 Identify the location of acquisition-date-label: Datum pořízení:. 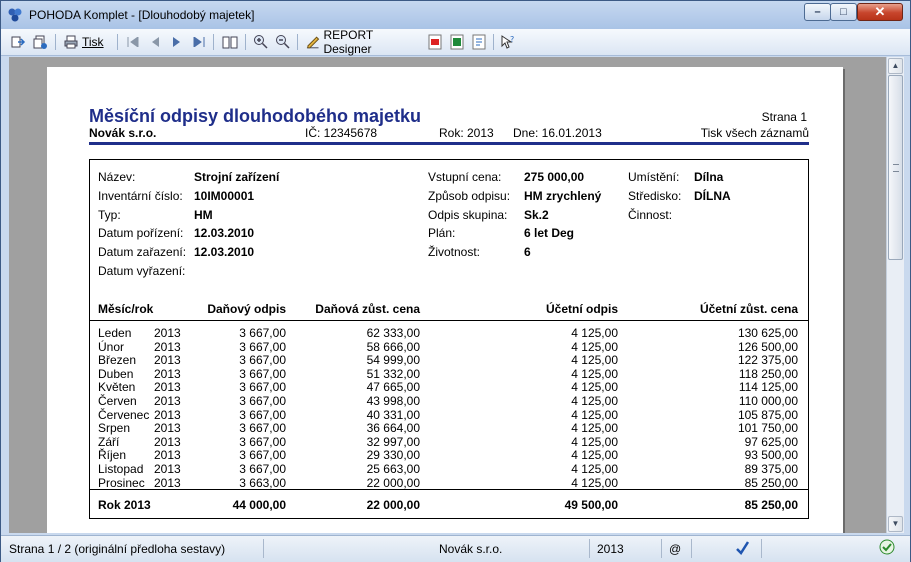
(141, 233).